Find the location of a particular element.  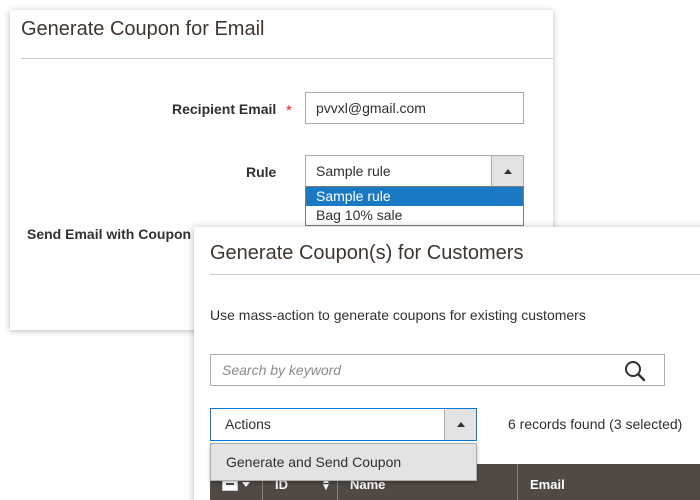

actions-menu: Generate and Send Coupon is located at coordinates (343, 462).